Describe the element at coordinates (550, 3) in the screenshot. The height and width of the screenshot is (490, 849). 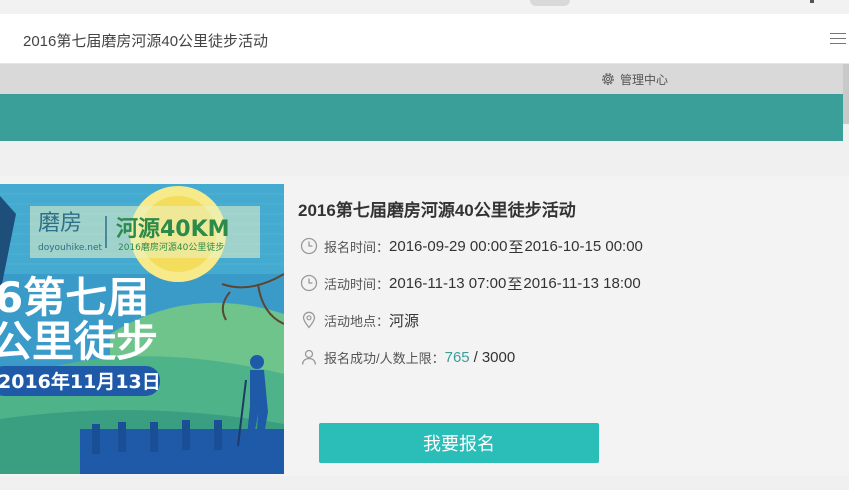
I see `top-decoration` at that location.